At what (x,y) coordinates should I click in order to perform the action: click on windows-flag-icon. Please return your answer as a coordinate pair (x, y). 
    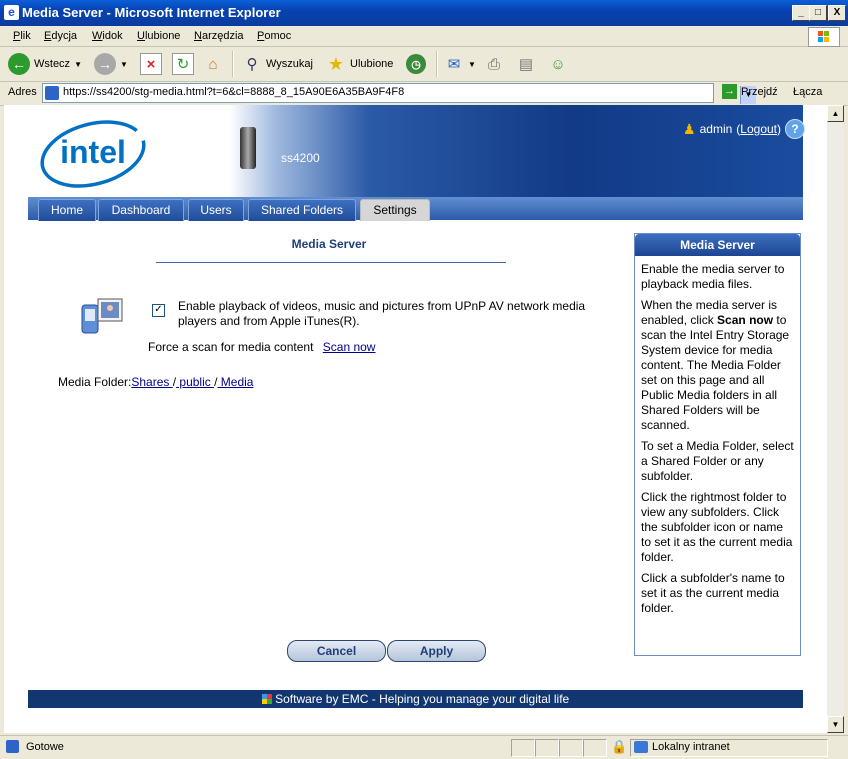
    Looking at the image, I should click on (824, 37).